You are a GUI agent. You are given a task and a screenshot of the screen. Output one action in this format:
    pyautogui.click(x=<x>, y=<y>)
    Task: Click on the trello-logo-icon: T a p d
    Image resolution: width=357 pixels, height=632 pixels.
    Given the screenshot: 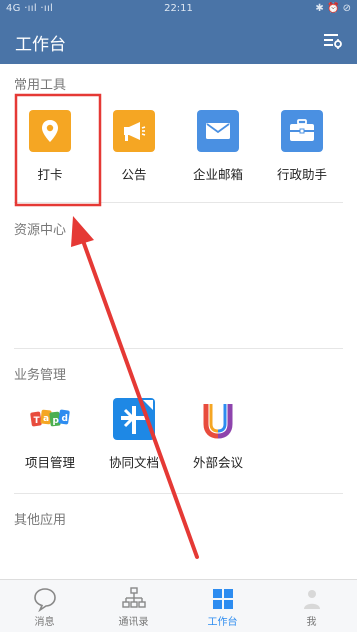 What is the action you would take?
    pyautogui.click(x=50, y=419)
    